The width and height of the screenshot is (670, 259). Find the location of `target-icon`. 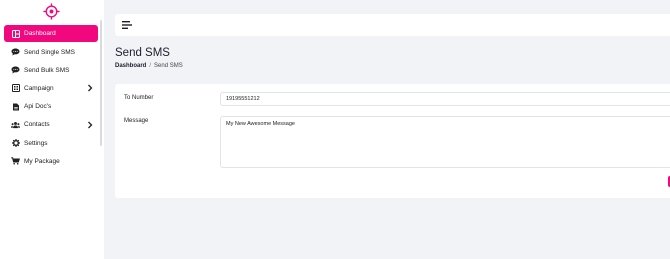

target-icon is located at coordinates (51, 11).